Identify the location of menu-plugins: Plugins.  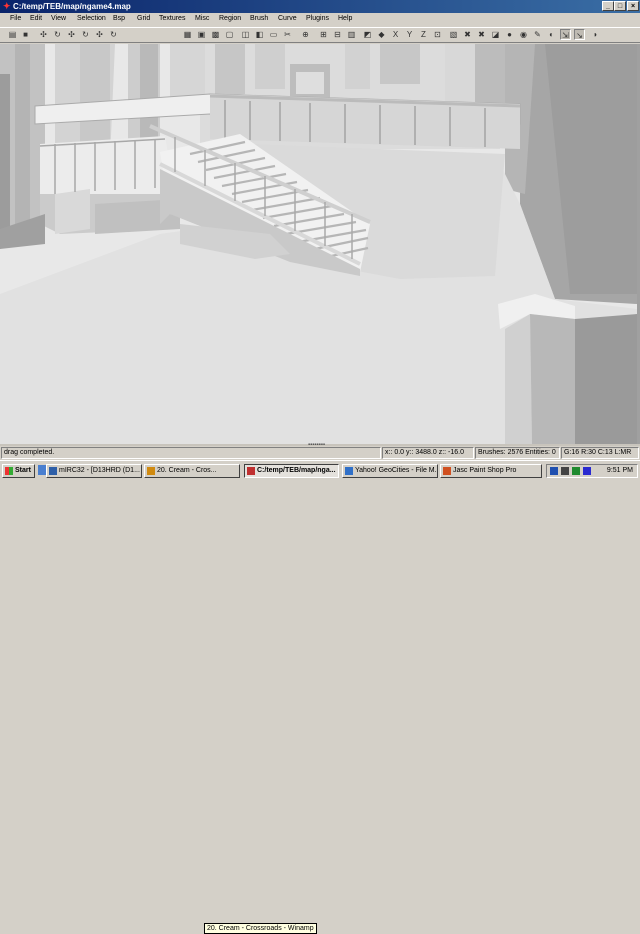
(317, 18).